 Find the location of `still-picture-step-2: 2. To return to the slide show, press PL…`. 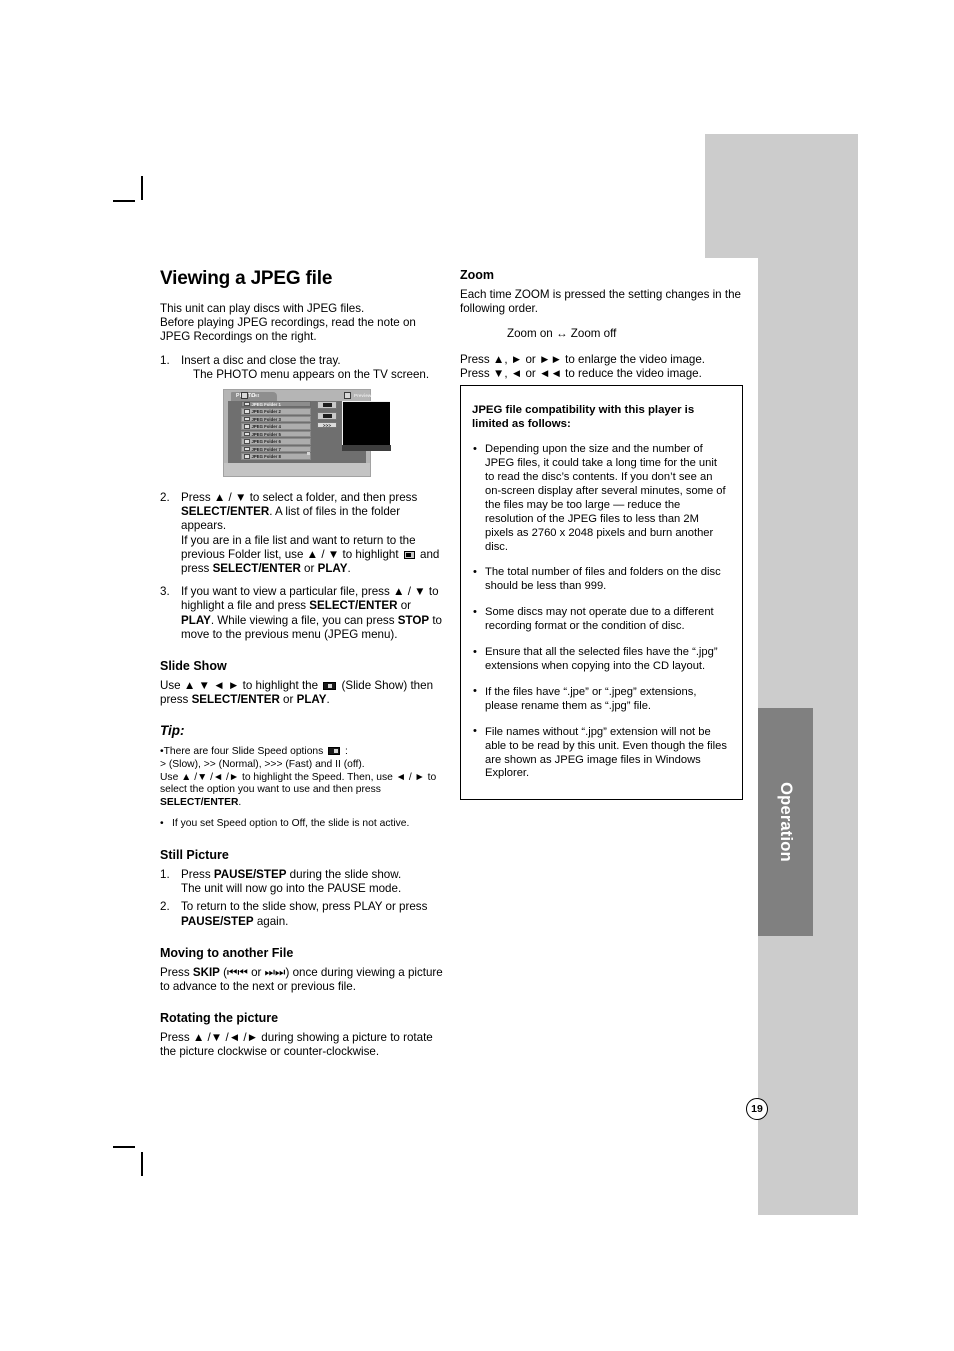

still-picture-step-2: 2. To return to the slide show, press PL… is located at coordinates (302, 914).